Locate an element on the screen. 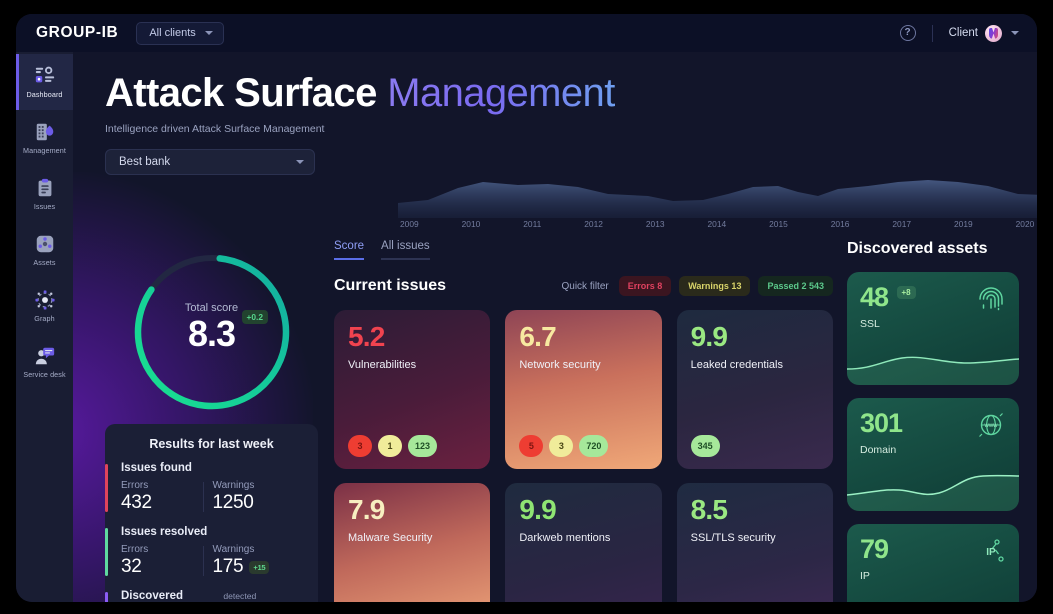 Image resolution: width=1053 pixels, height=614 pixels. timeline-year: 2010 is located at coordinates (471, 224).